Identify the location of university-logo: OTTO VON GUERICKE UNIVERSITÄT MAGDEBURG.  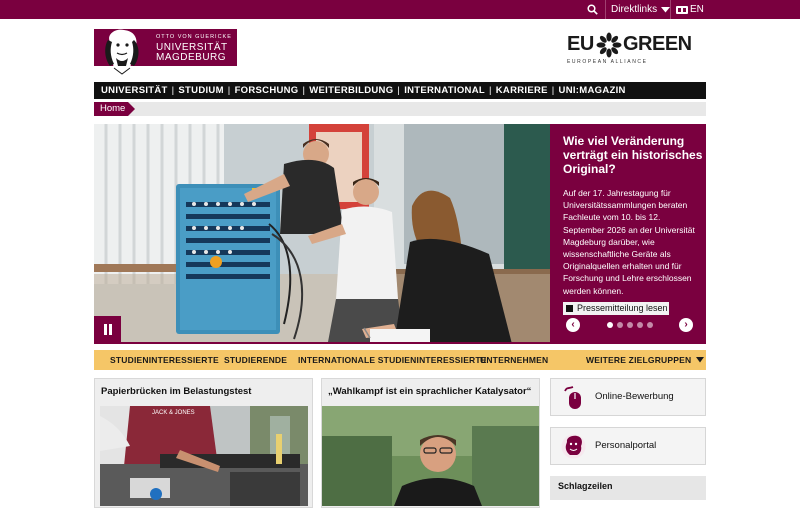
(165, 52).